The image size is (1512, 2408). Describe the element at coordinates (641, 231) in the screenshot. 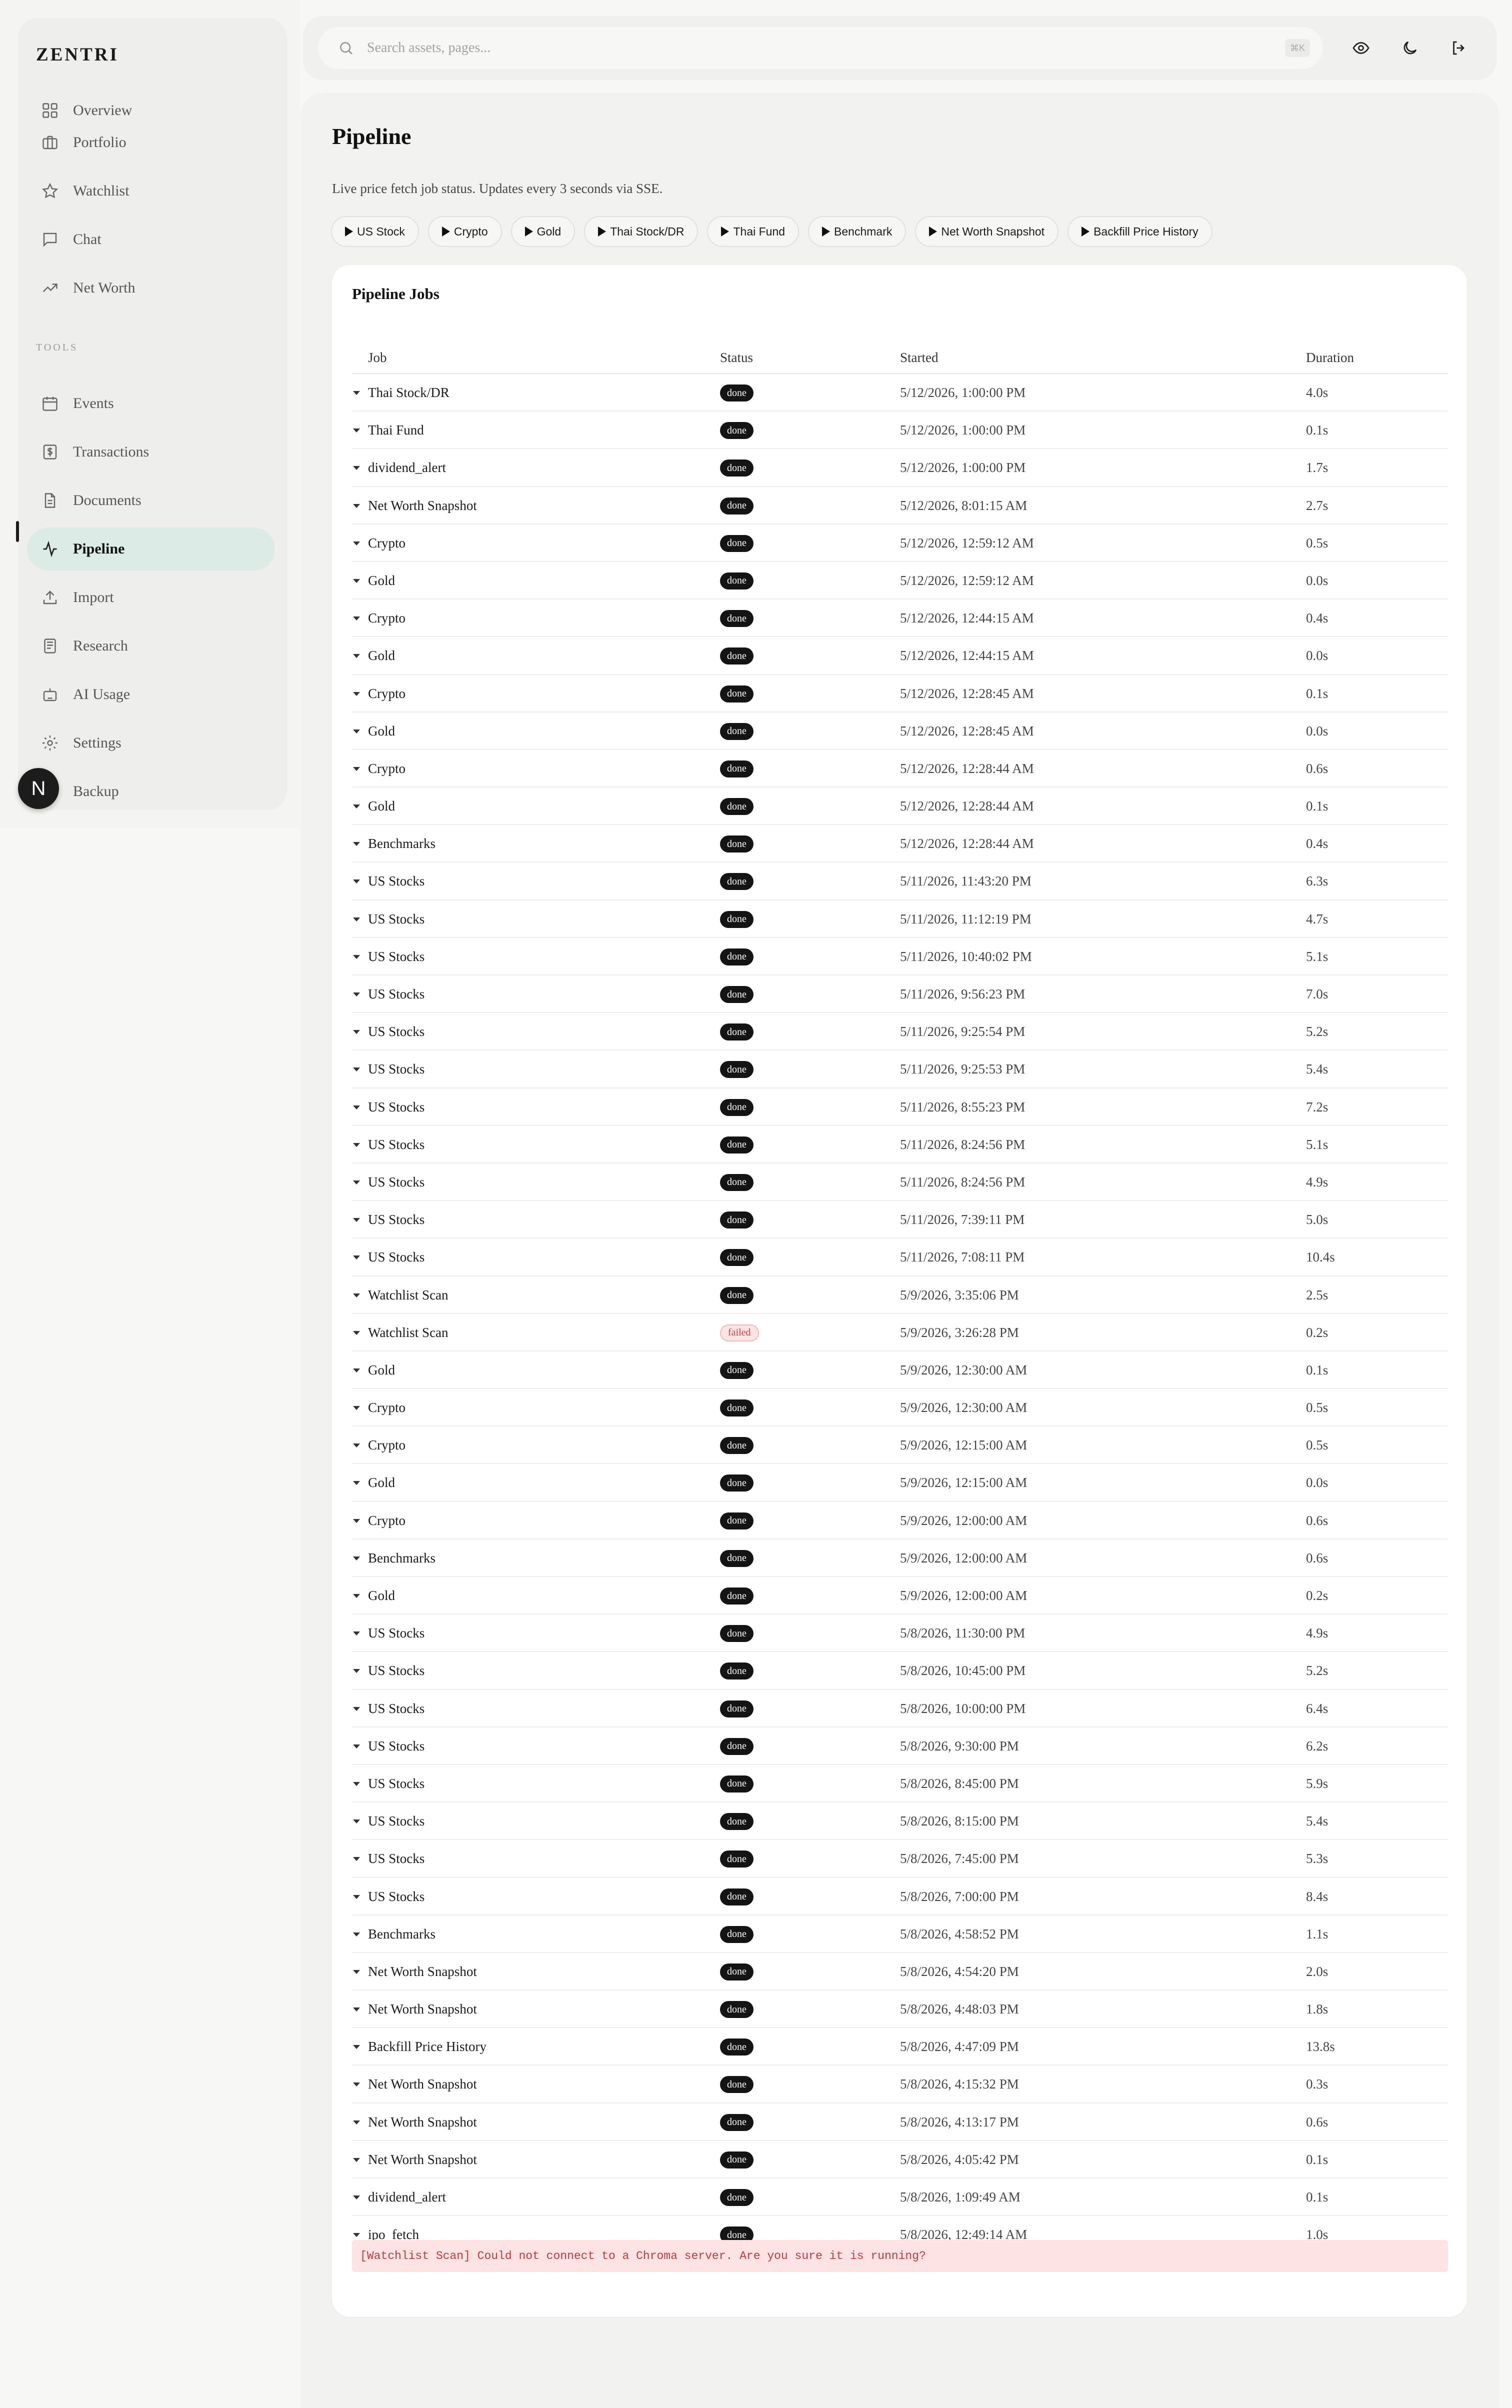

I see `run-thai-stock-button: Thai Stock/DR` at that location.